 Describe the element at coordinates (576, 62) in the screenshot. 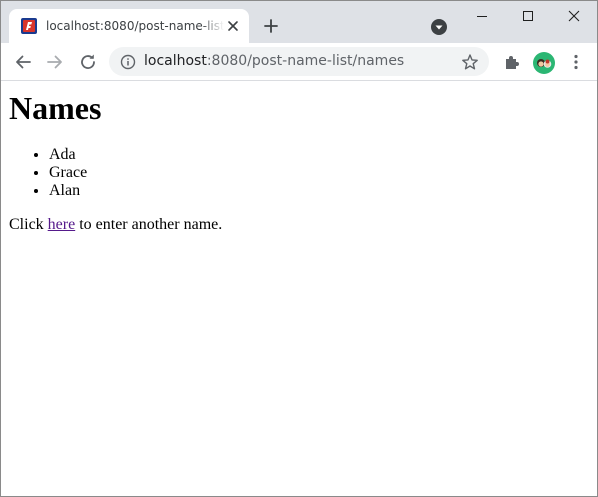

I see `more-menu-icon` at that location.